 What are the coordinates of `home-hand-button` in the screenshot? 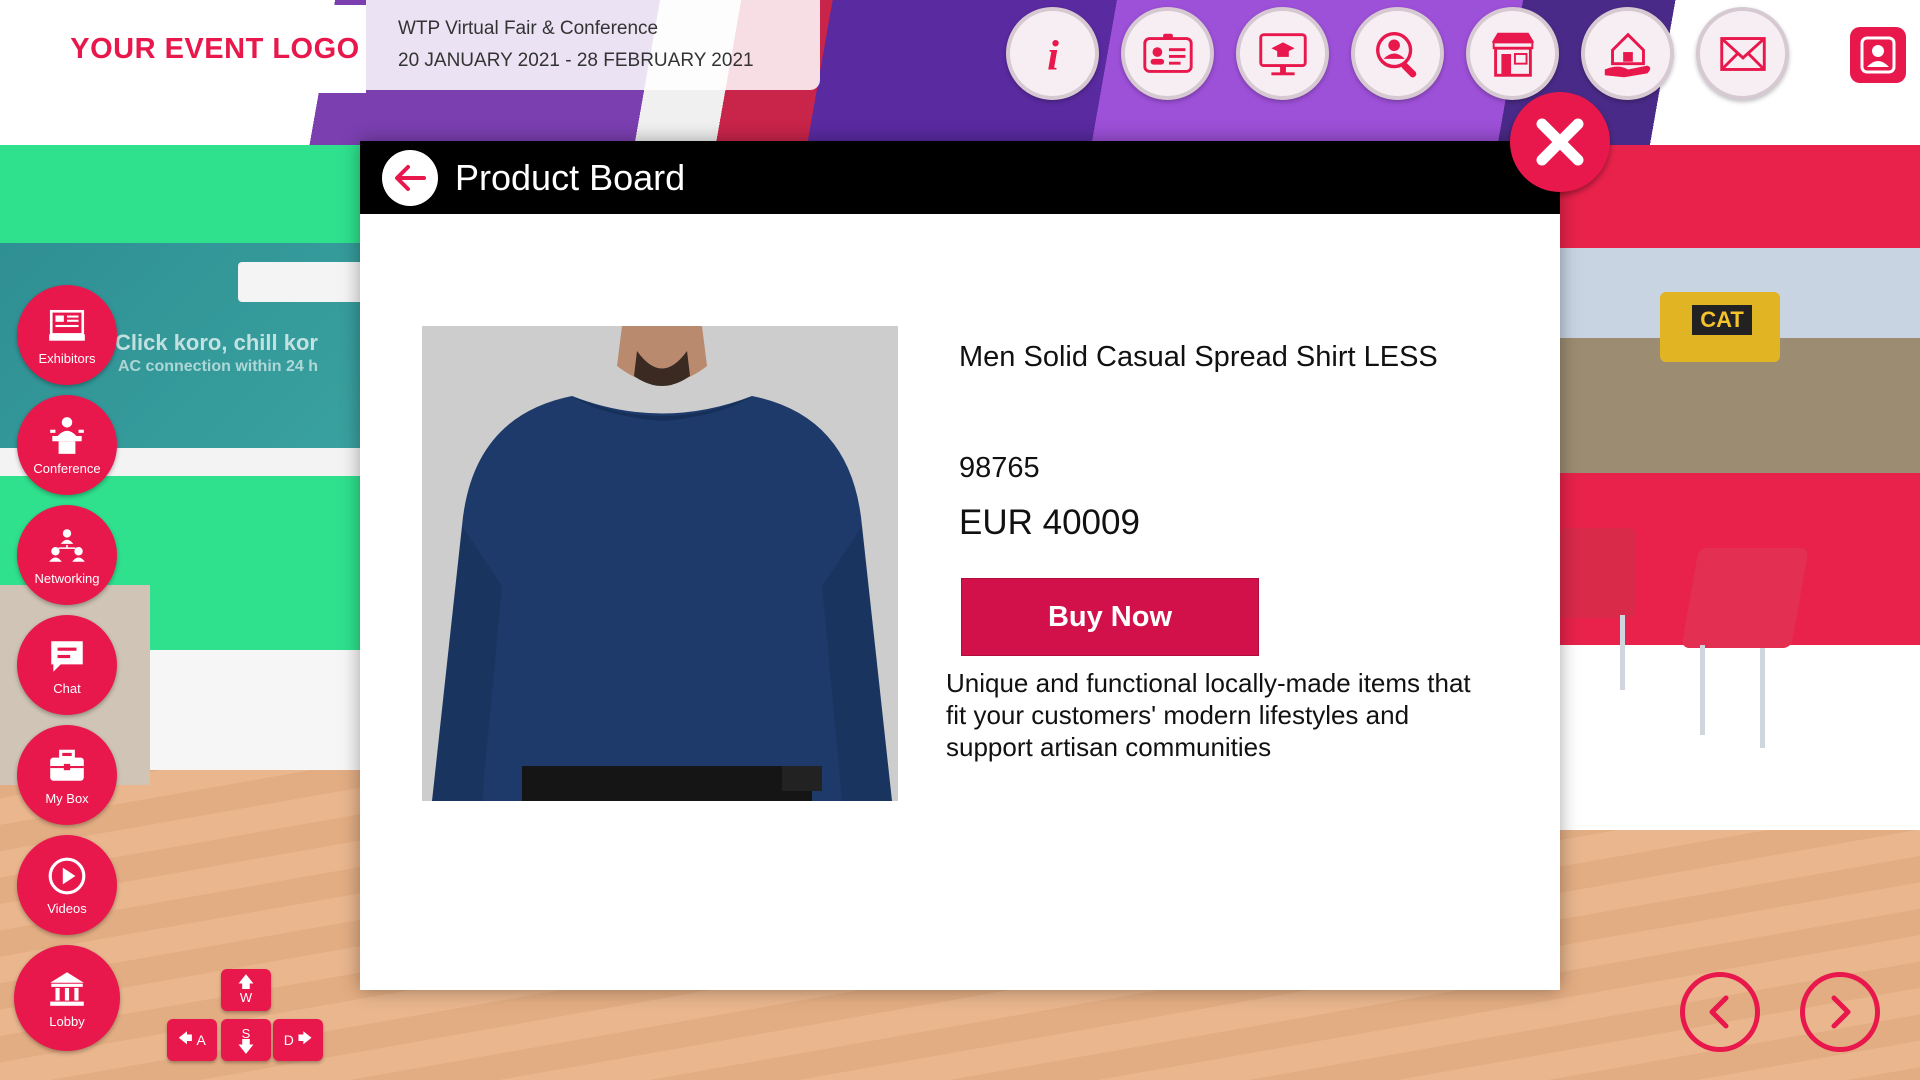 It's located at (1627, 53).